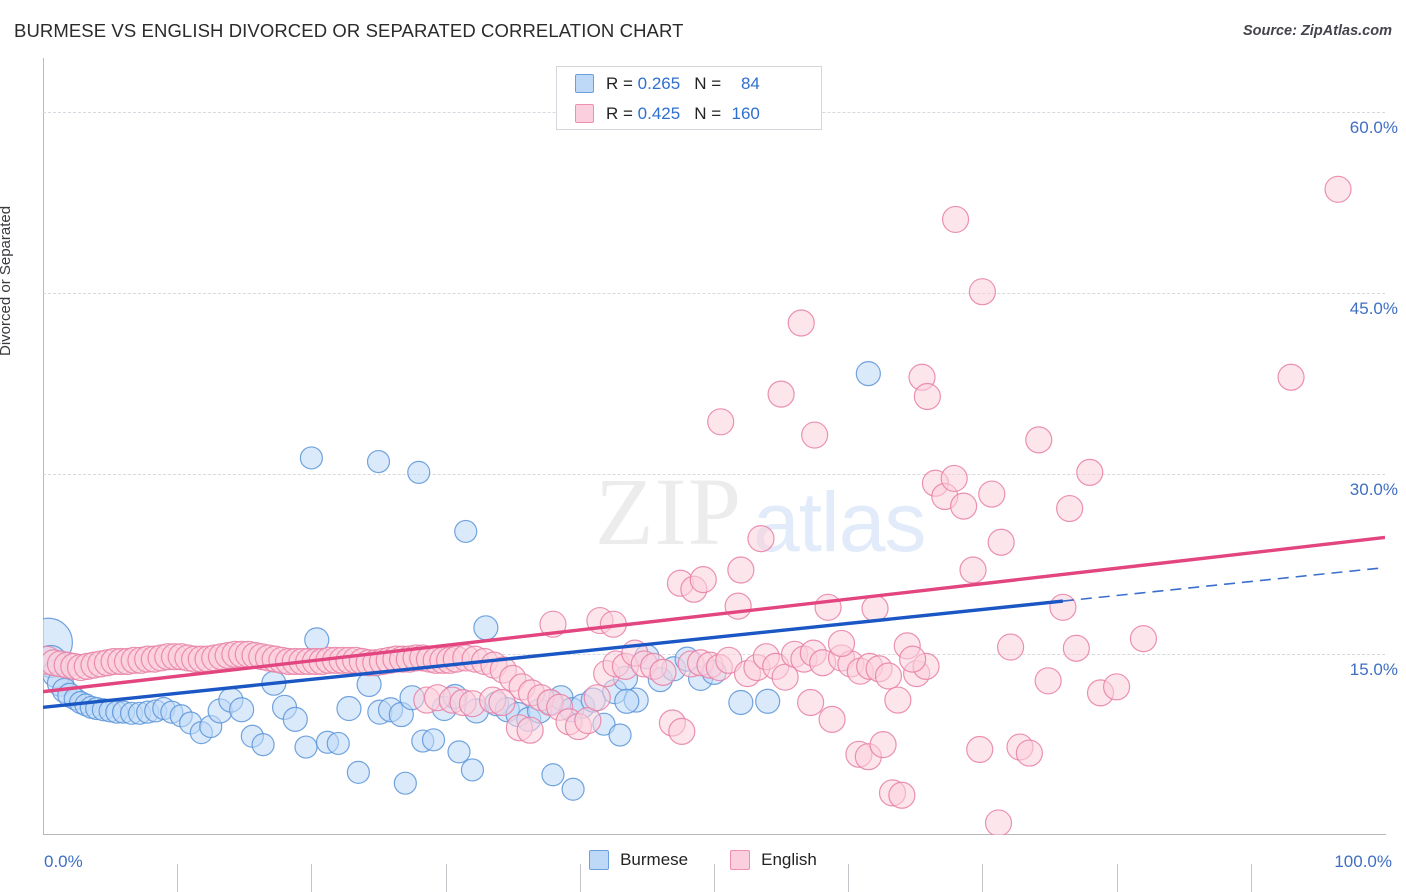 Image resolution: width=1406 pixels, height=892 pixels. What do you see at coordinates (745, 113) in the screenshot?
I see `english-n-value: 160` at bounding box center [745, 113].